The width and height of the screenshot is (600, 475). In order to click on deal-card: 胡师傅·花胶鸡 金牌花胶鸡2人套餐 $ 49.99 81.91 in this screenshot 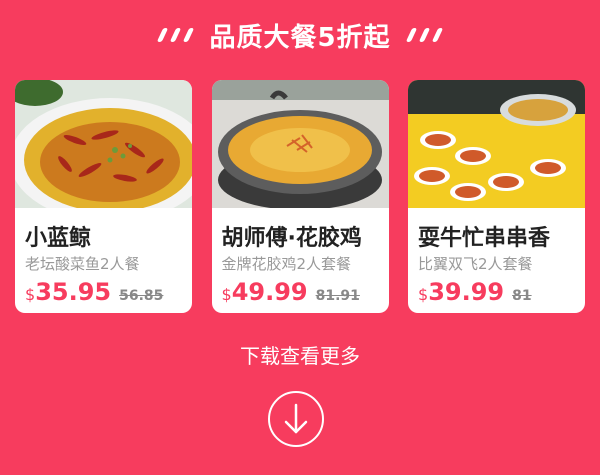, I will do `click(300, 196)`.